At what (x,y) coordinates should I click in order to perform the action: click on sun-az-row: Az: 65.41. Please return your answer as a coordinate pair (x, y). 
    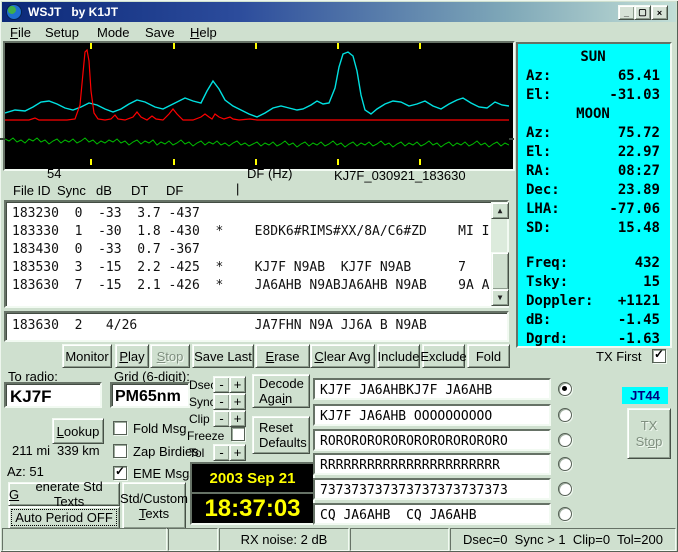
    Looking at the image, I should click on (593, 76).